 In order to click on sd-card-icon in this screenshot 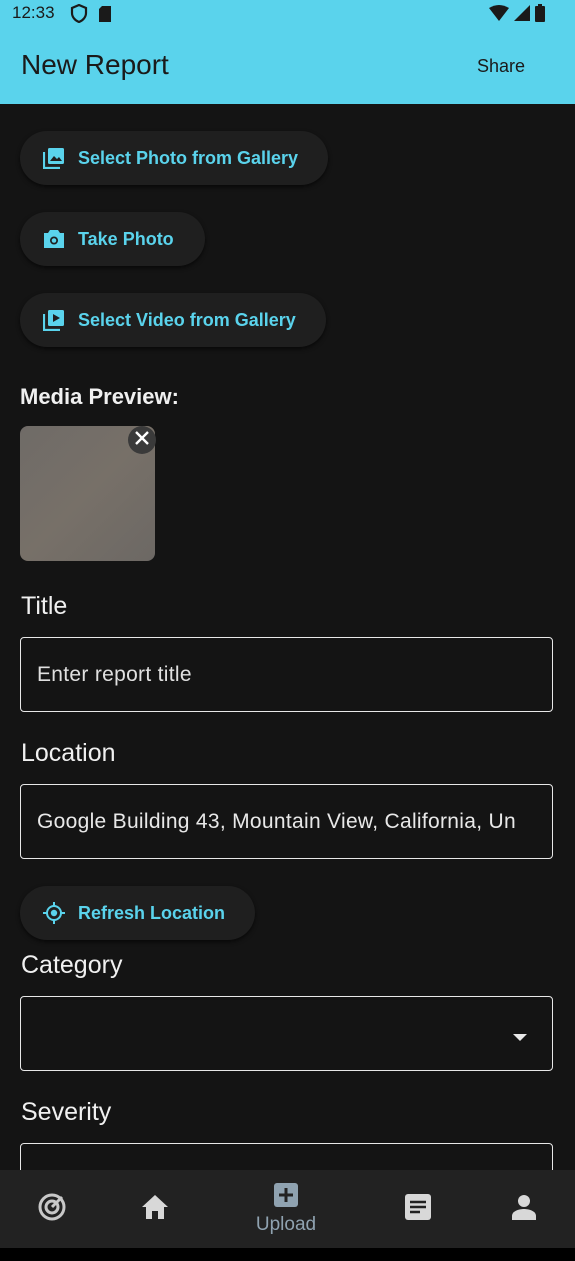, I will do `click(105, 16)`.